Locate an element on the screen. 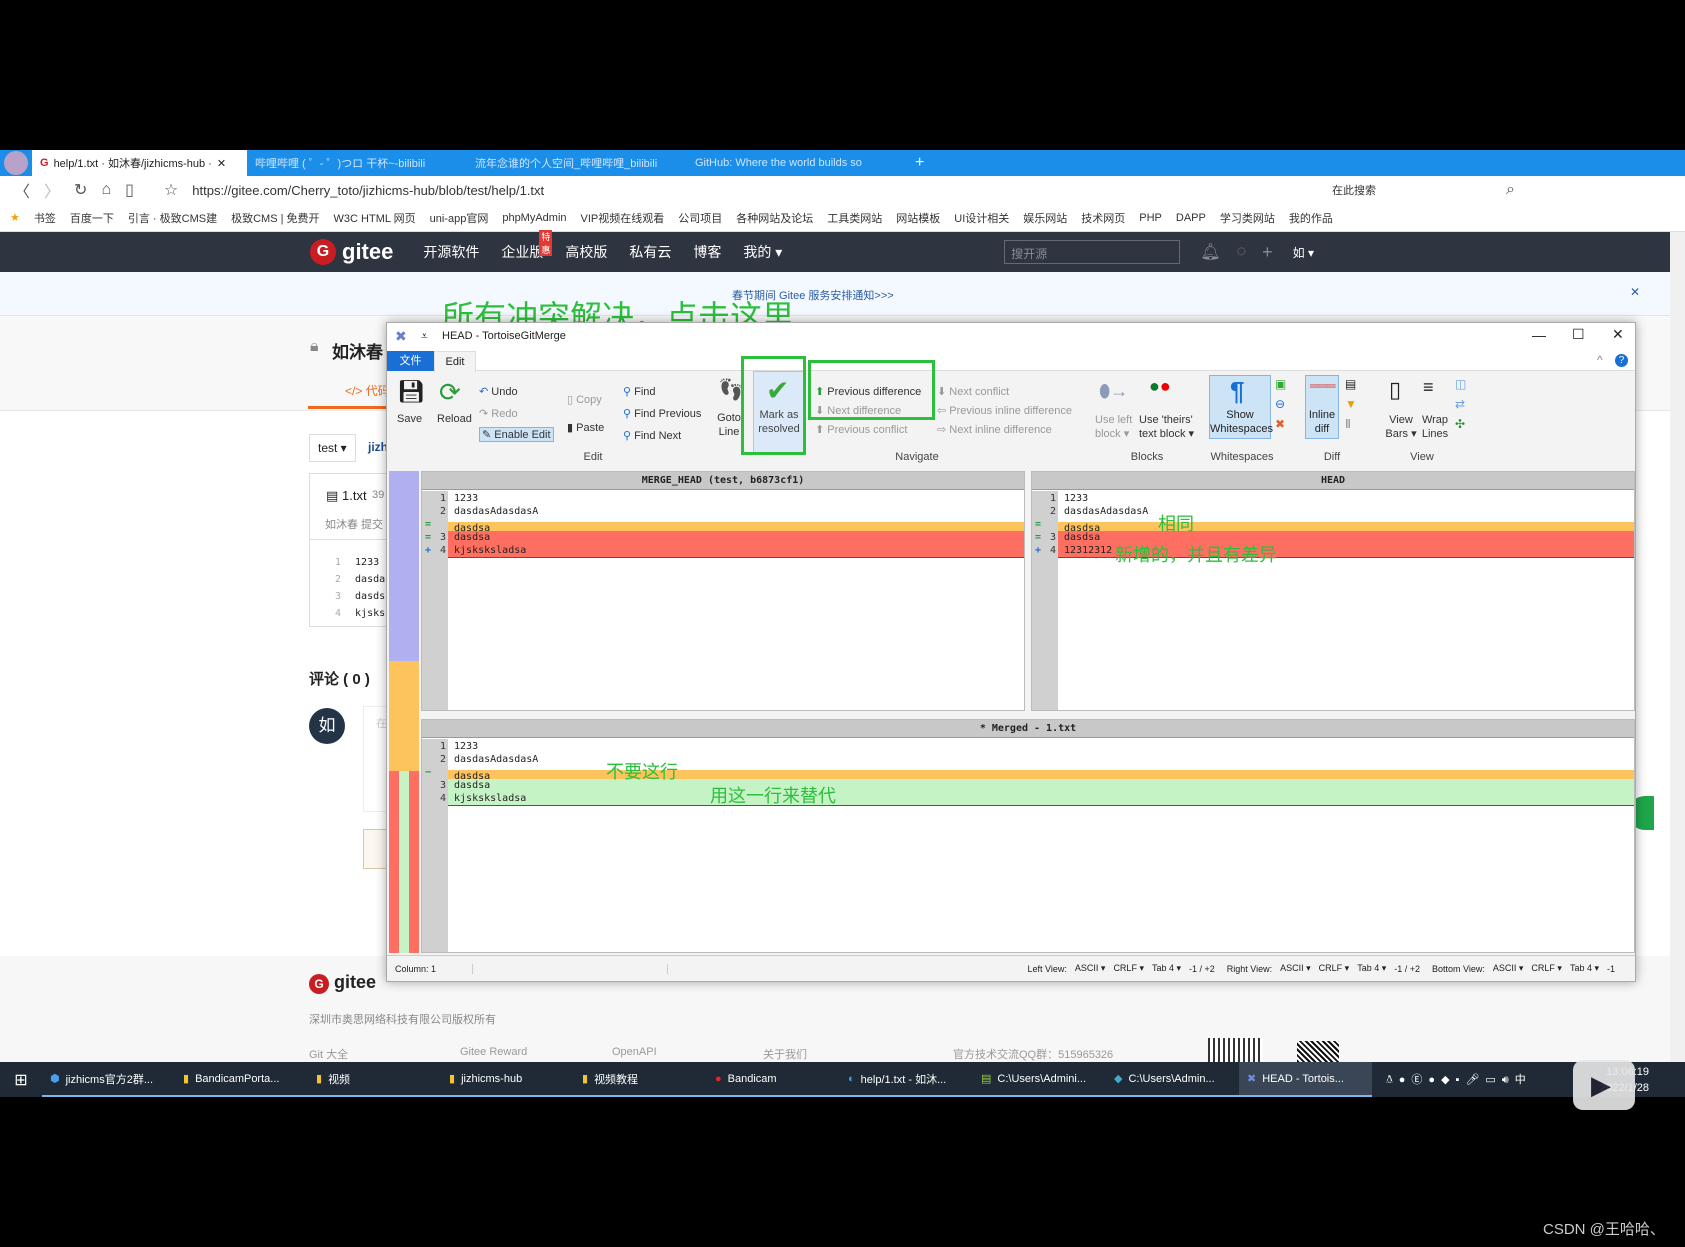 The width and height of the screenshot is (1685, 1247). bookmark-folder: 工具类网站 is located at coordinates (854, 218).